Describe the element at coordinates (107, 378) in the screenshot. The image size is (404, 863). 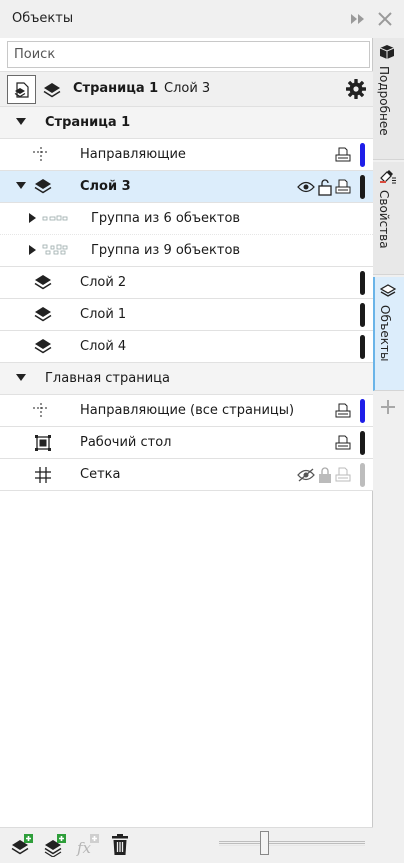
I see `page-label: Главная страница` at that location.